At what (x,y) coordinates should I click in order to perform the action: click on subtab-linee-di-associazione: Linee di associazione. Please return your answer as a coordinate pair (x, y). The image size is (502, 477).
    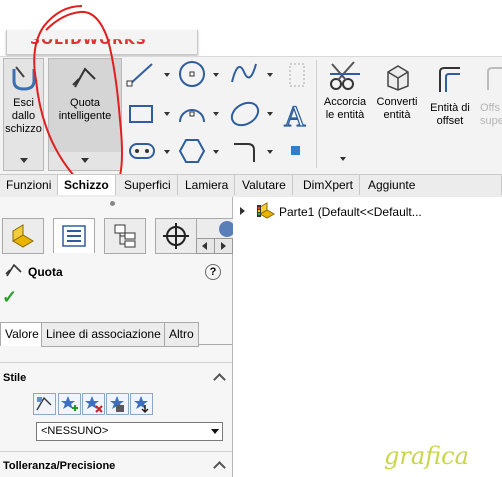
    Looking at the image, I should click on (103, 334).